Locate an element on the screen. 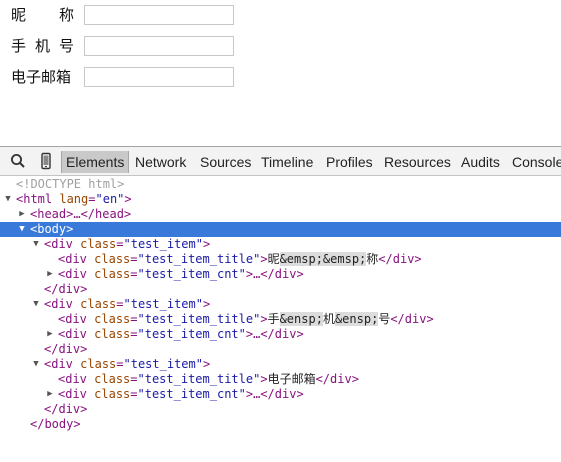 This screenshot has width=561, height=462. tab-audits: Audits is located at coordinates (480, 162).